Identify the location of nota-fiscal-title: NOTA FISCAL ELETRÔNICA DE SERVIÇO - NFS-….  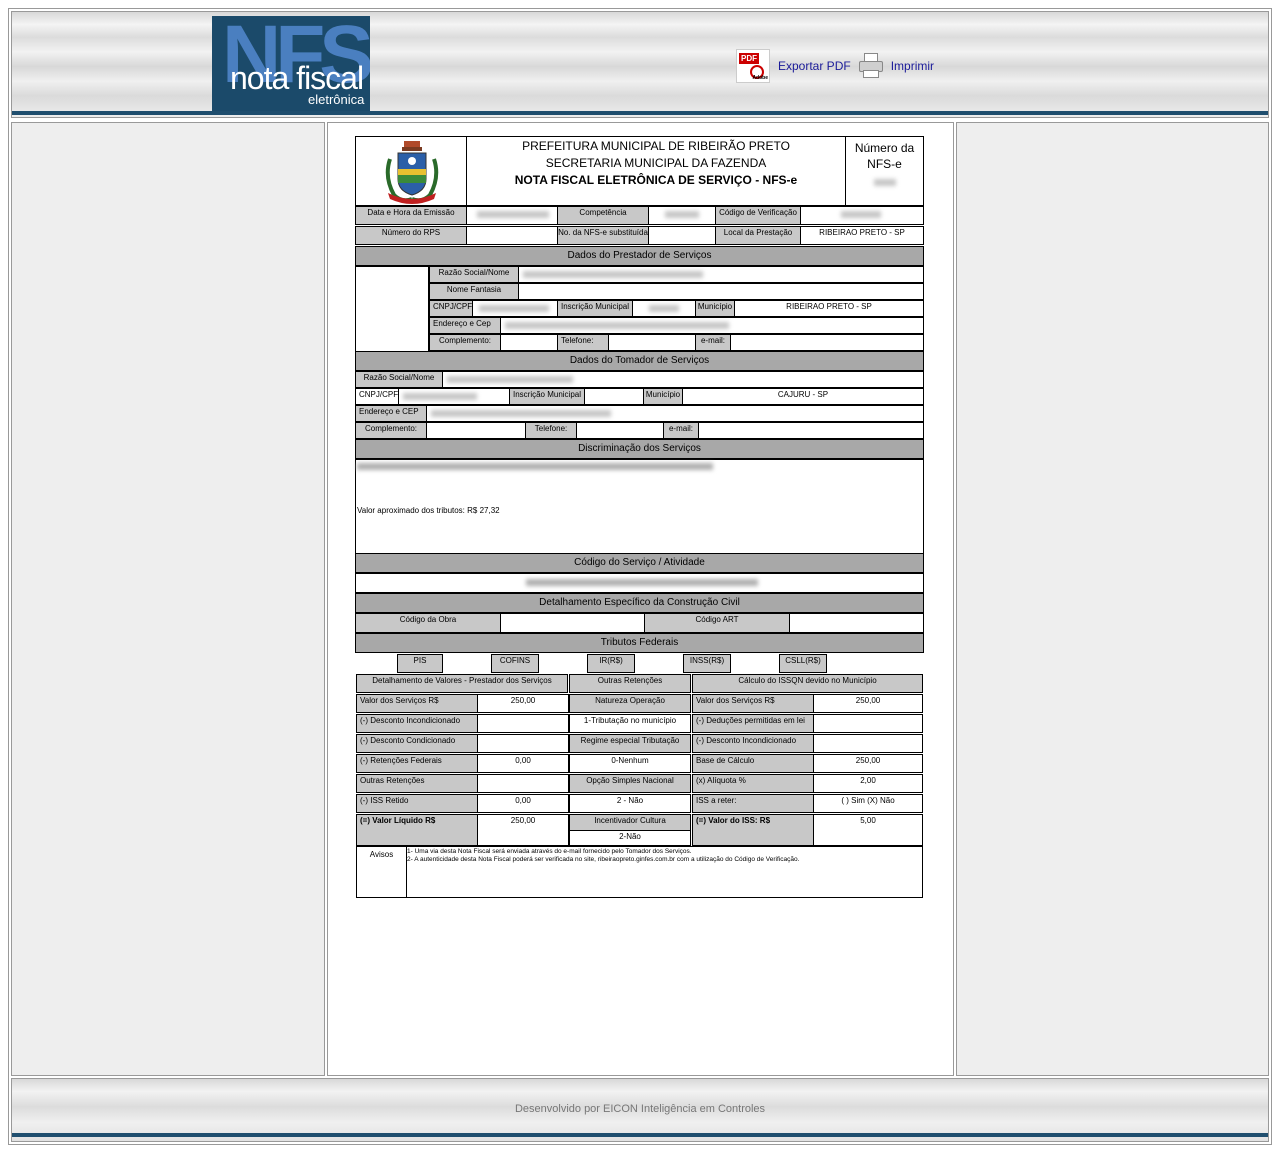
(656, 180).